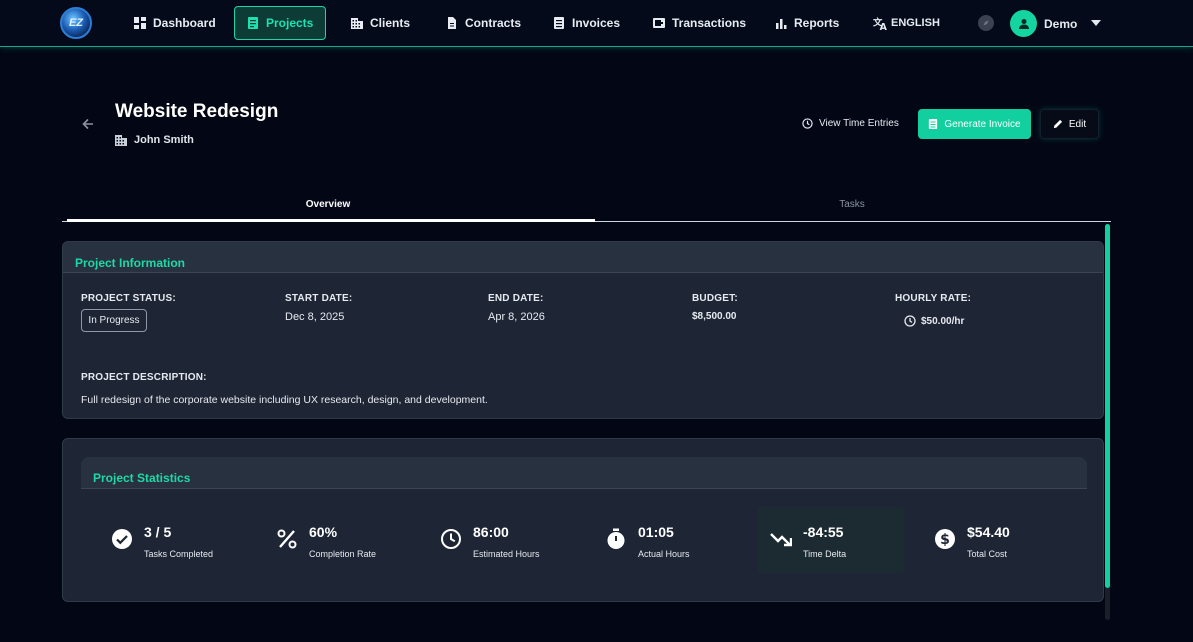 This screenshot has width=1193, height=642. Describe the element at coordinates (817, 23) in the screenshot. I see `nav-reports-label: Reports` at that location.